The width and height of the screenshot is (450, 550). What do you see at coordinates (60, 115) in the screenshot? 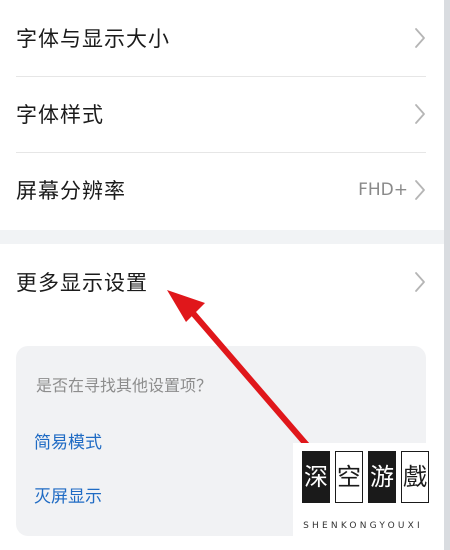
I see `row-label: 字体样式` at bounding box center [60, 115].